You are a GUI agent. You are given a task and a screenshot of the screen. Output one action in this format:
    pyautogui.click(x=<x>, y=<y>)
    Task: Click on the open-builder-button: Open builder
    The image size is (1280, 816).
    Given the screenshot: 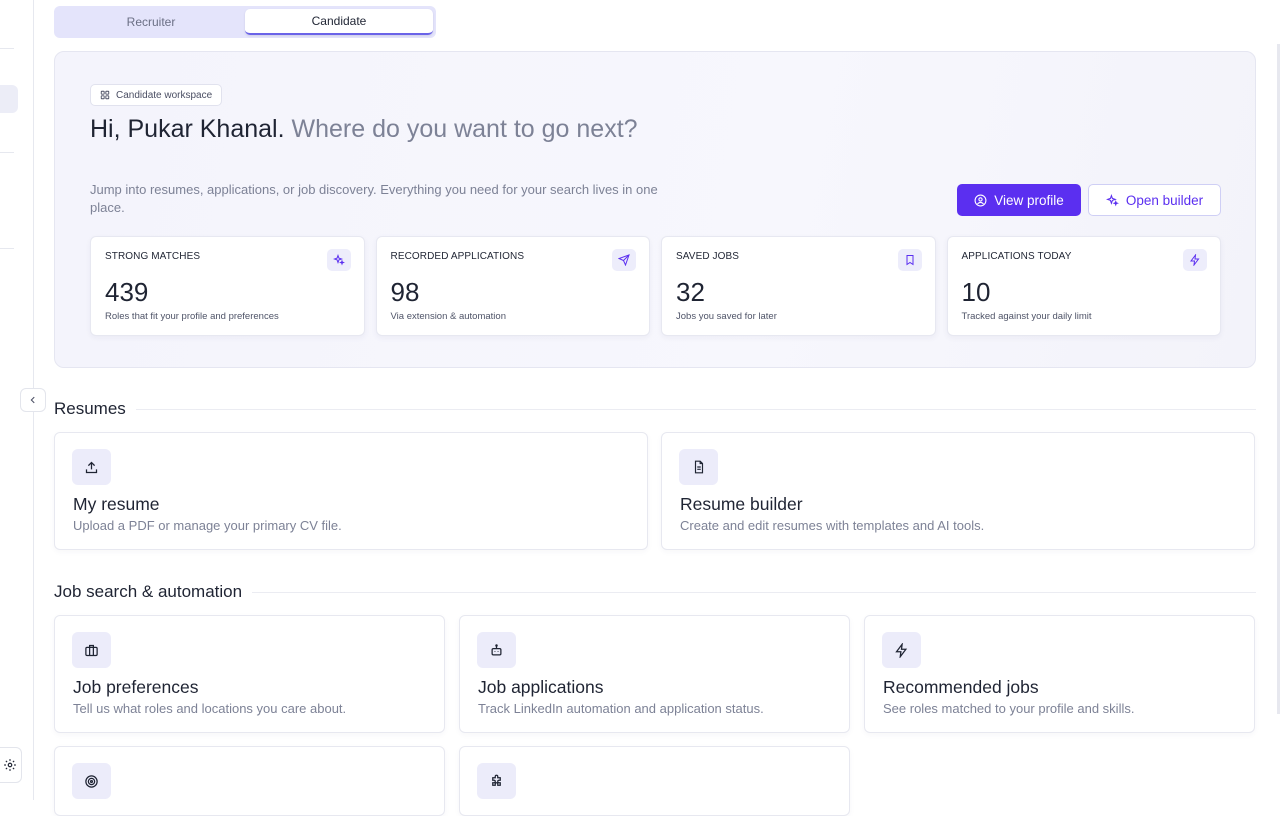 What is the action you would take?
    pyautogui.click(x=1154, y=200)
    